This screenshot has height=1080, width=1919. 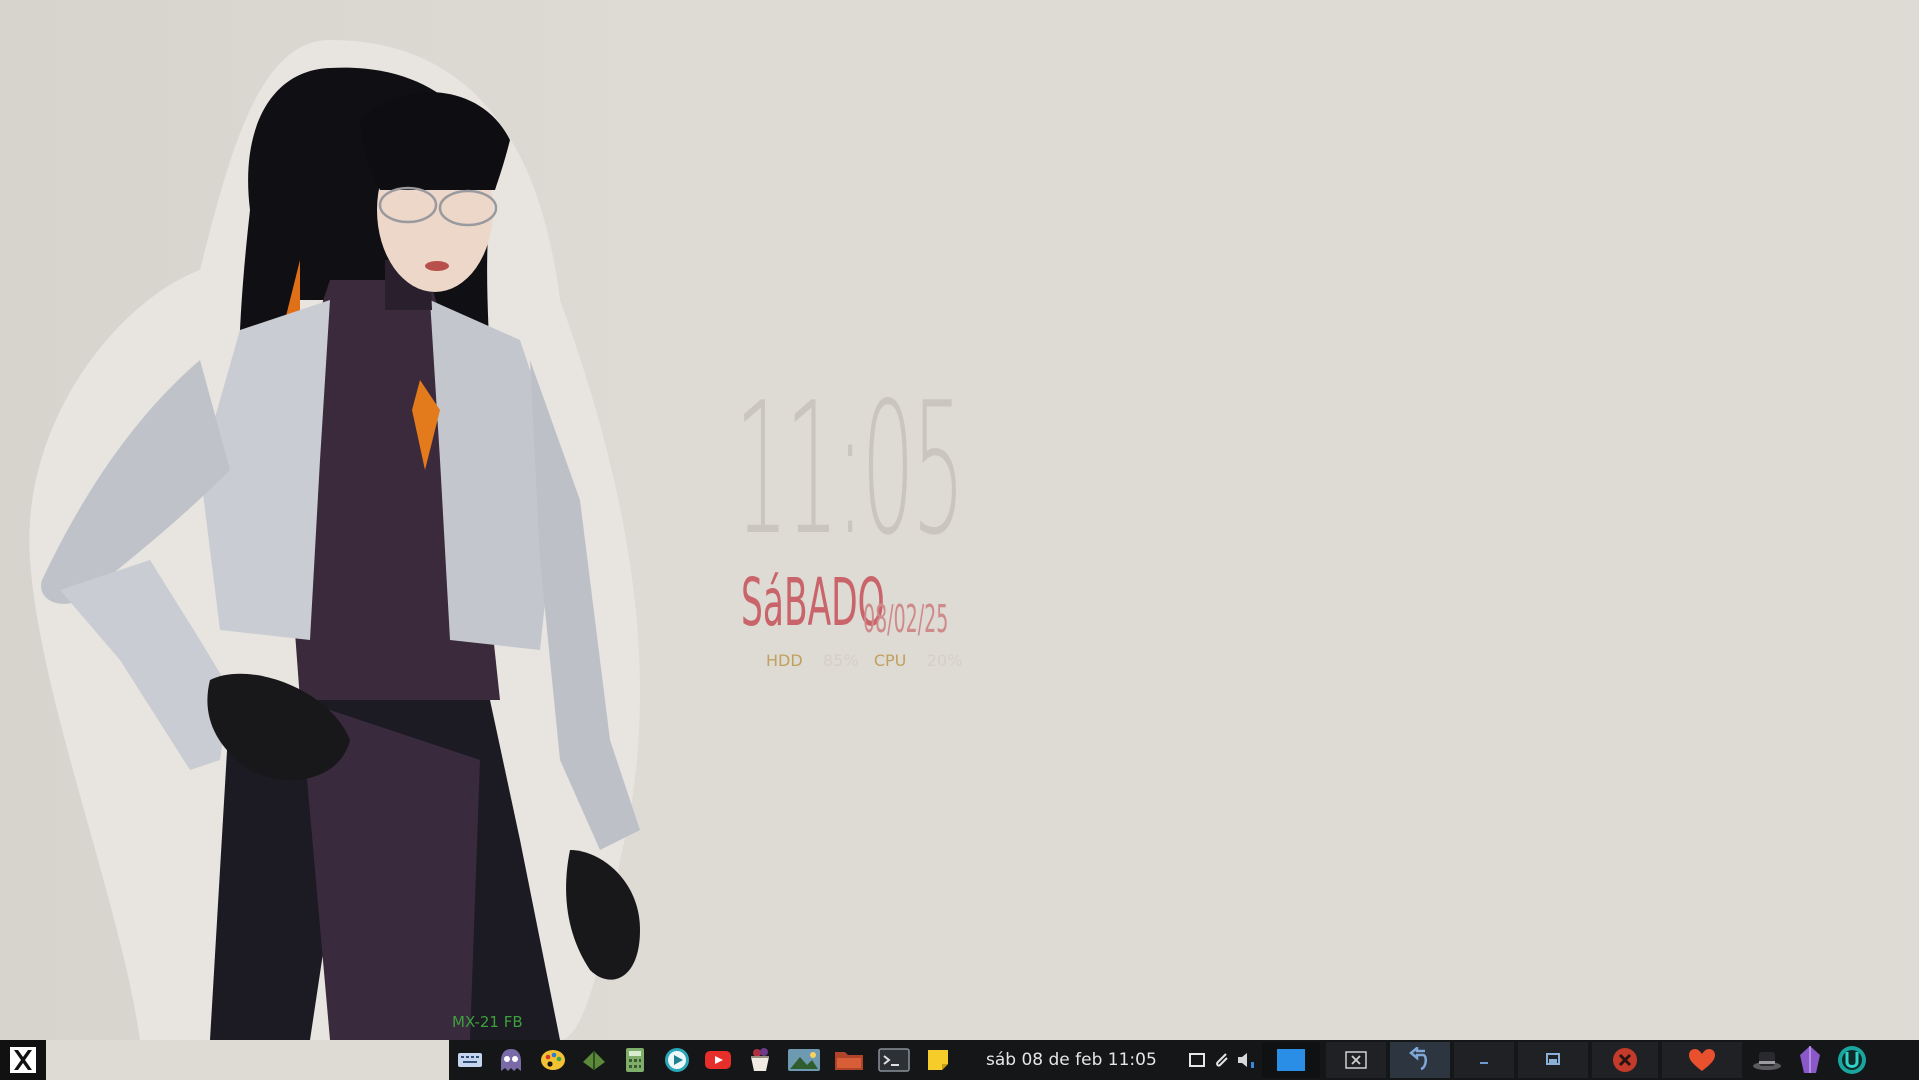 I want to click on play-circle-icon, so click(x=677, y=1060).